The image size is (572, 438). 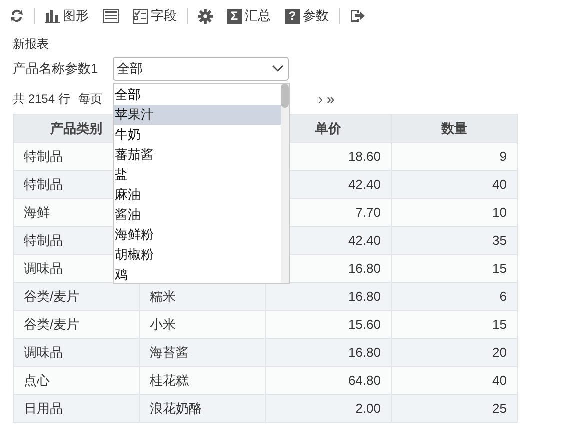 What do you see at coordinates (197, 95) in the screenshot?
I see `dropdown-option: 全部` at bounding box center [197, 95].